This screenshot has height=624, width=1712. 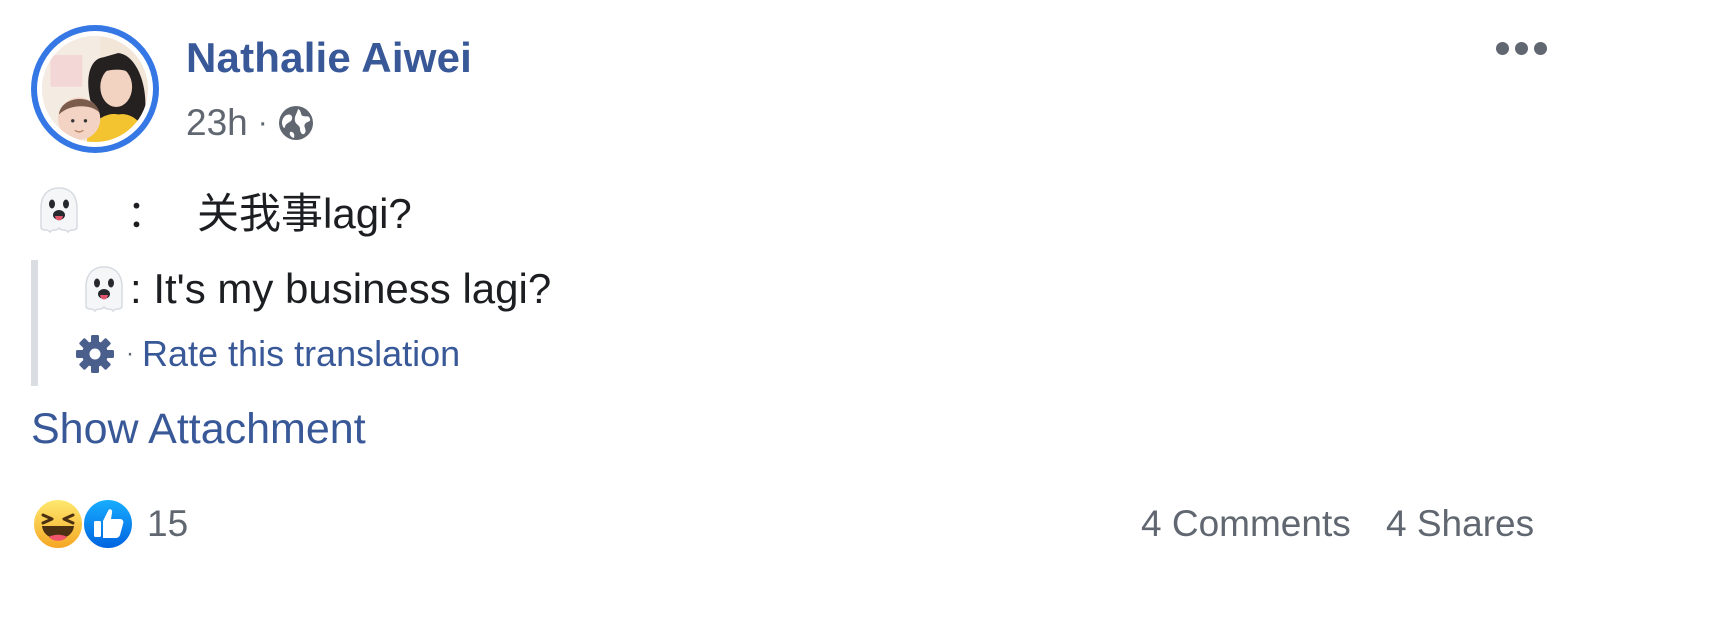 I want to click on avatar, so click(x=95, y=89).